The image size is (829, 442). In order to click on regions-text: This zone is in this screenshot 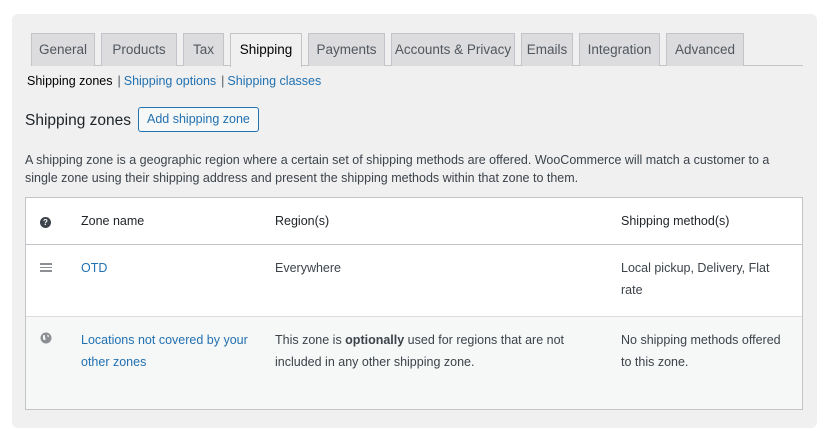, I will do `click(310, 340)`.